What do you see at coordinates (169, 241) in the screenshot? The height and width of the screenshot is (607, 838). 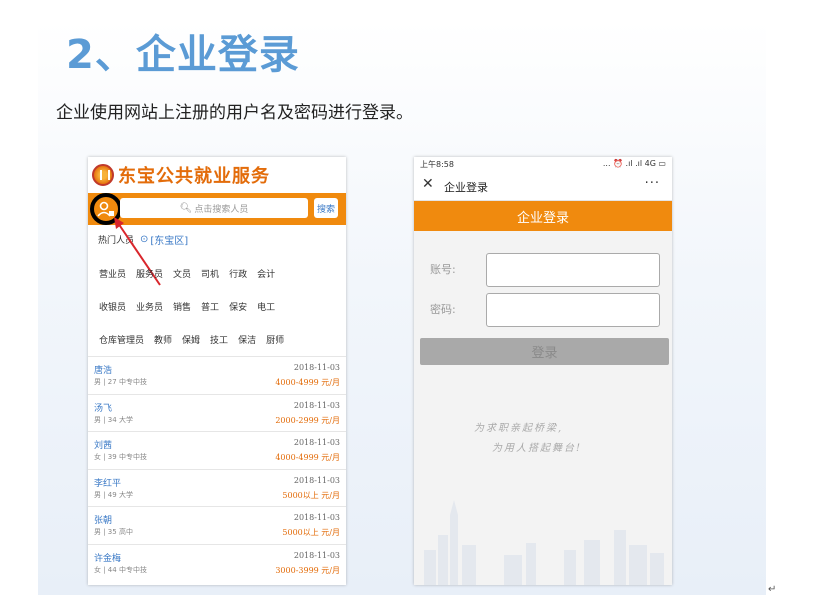 I see `location-text: [东宝区]` at bounding box center [169, 241].